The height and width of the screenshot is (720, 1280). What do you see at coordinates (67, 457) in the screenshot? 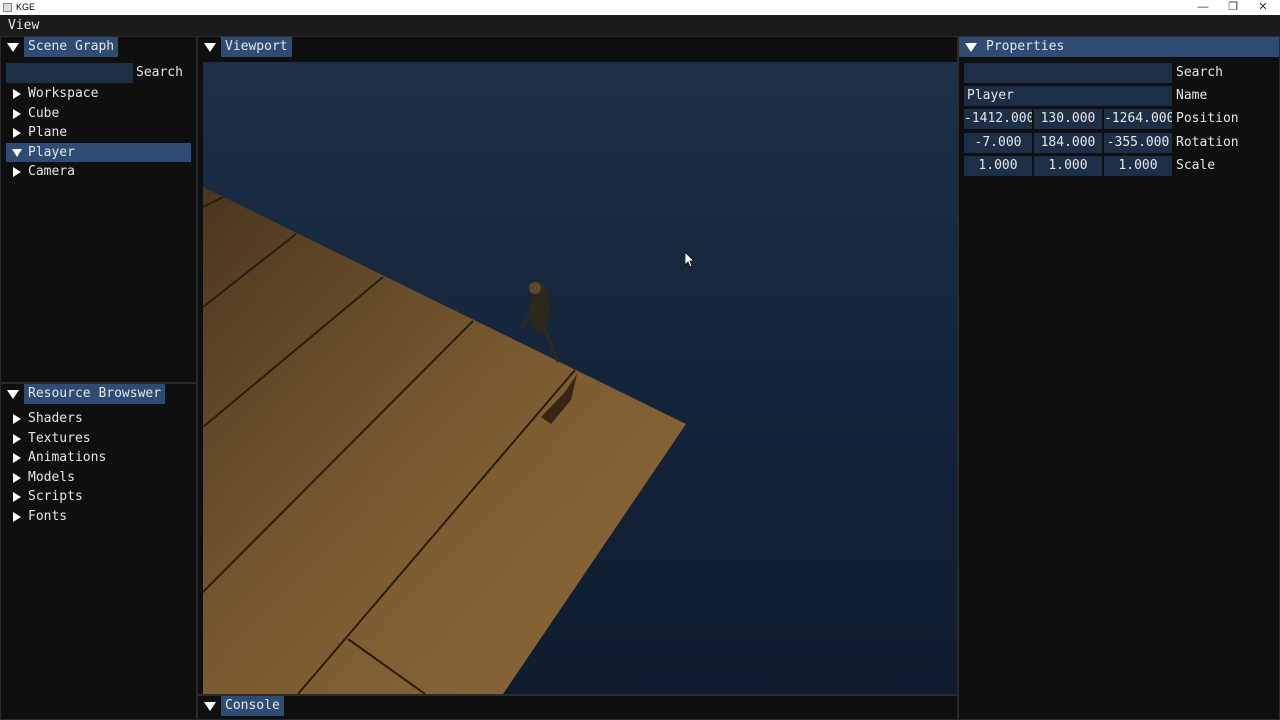
I see `resource-item-label: Animations` at bounding box center [67, 457].